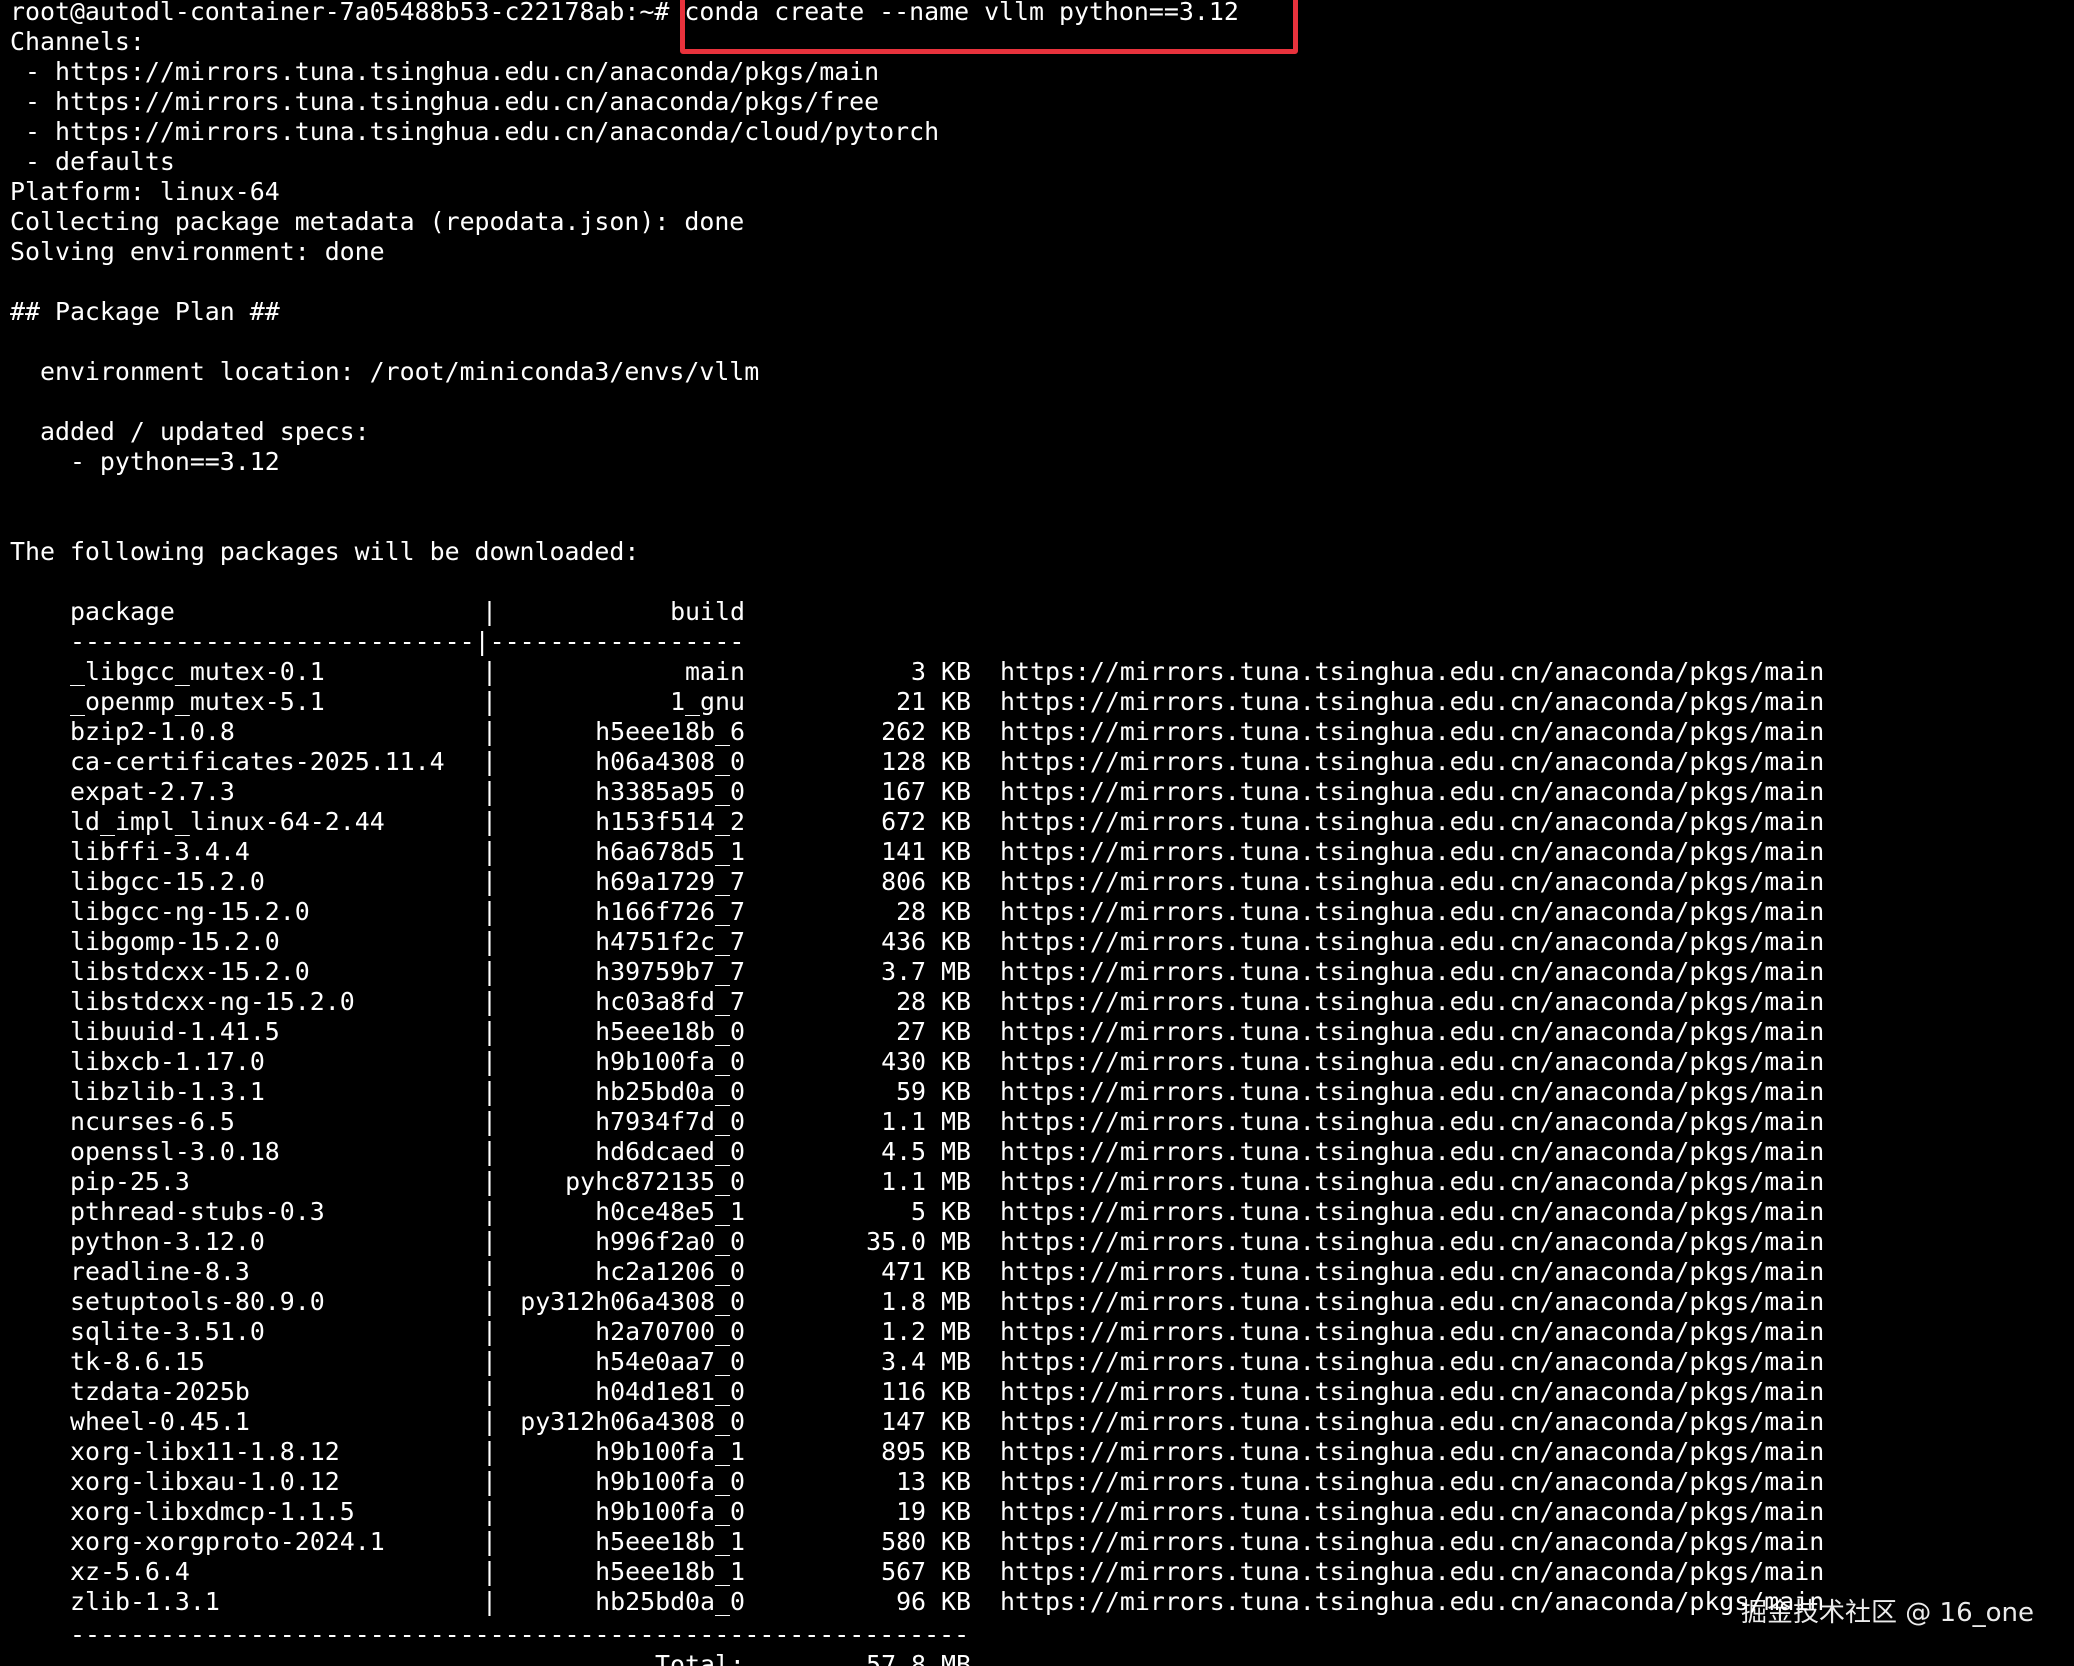  Describe the element at coordinates (167, 881) in the screenshot. I see `row-package: libgcc-15.2.0` at that location.